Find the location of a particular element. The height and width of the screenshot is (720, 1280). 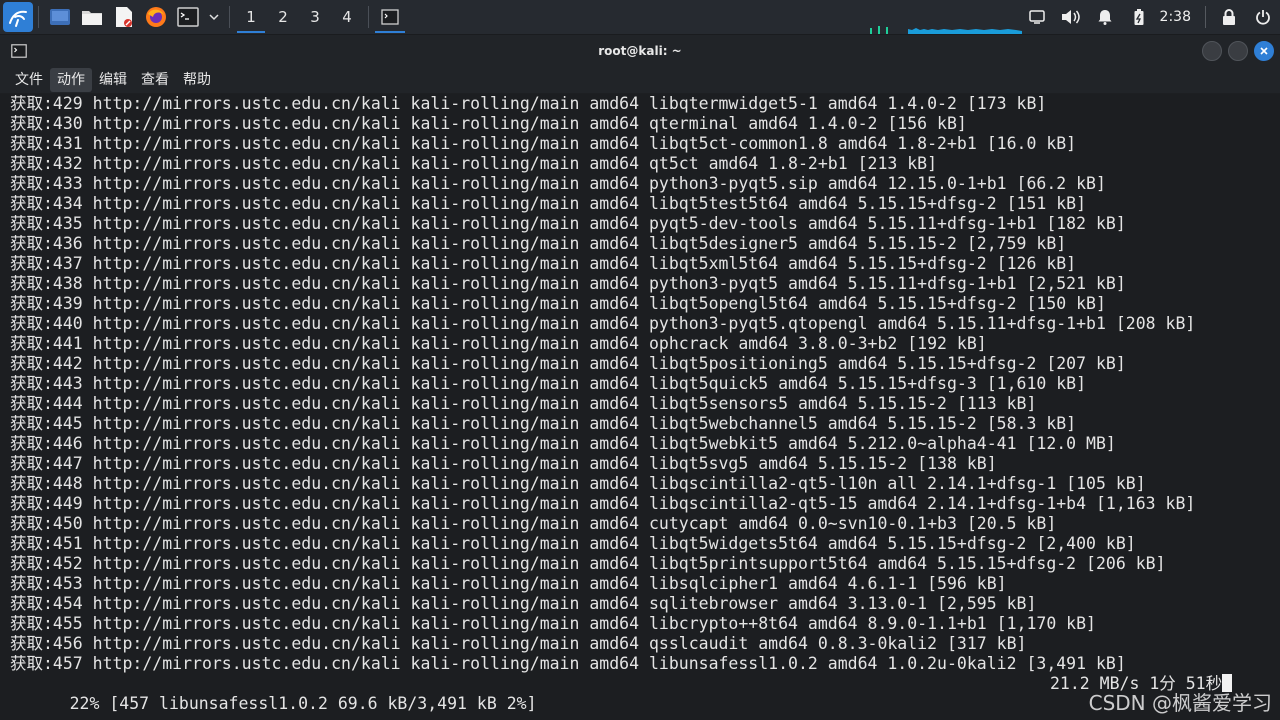

menu-edit: 编辑 is located at coordinates (113, 80).